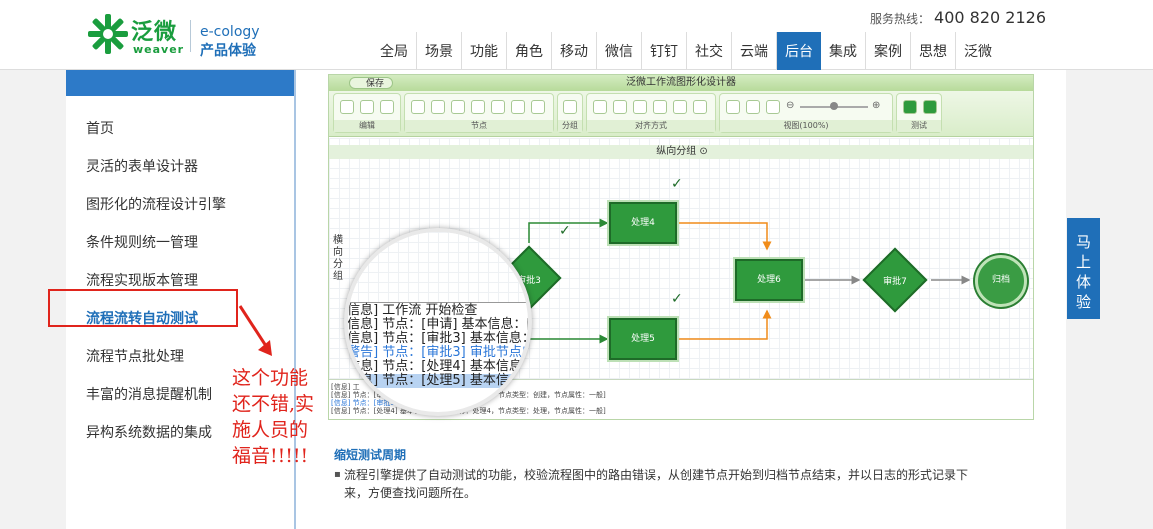 The image size is (1153, 529). What do you see at coordinates (619, 51) in the screenshot?
I see `nav-item-wechat: 微信` at bounding box center [619, 51].